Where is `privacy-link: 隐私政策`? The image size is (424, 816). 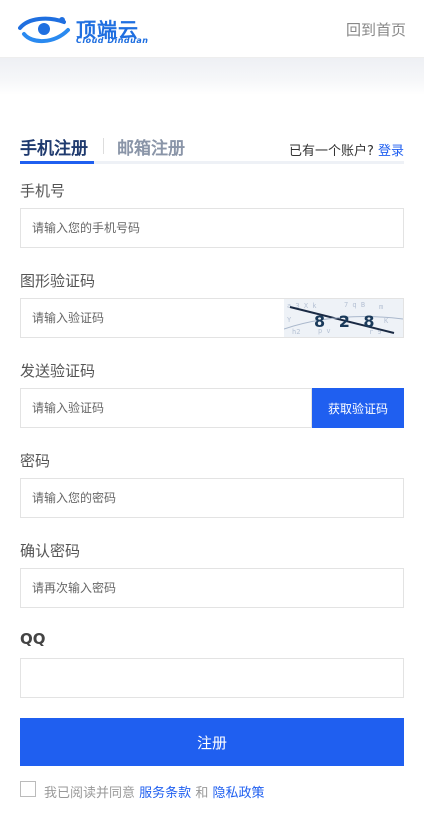
privacy-link: 隐私政策 is located at coordinates (238, 793).